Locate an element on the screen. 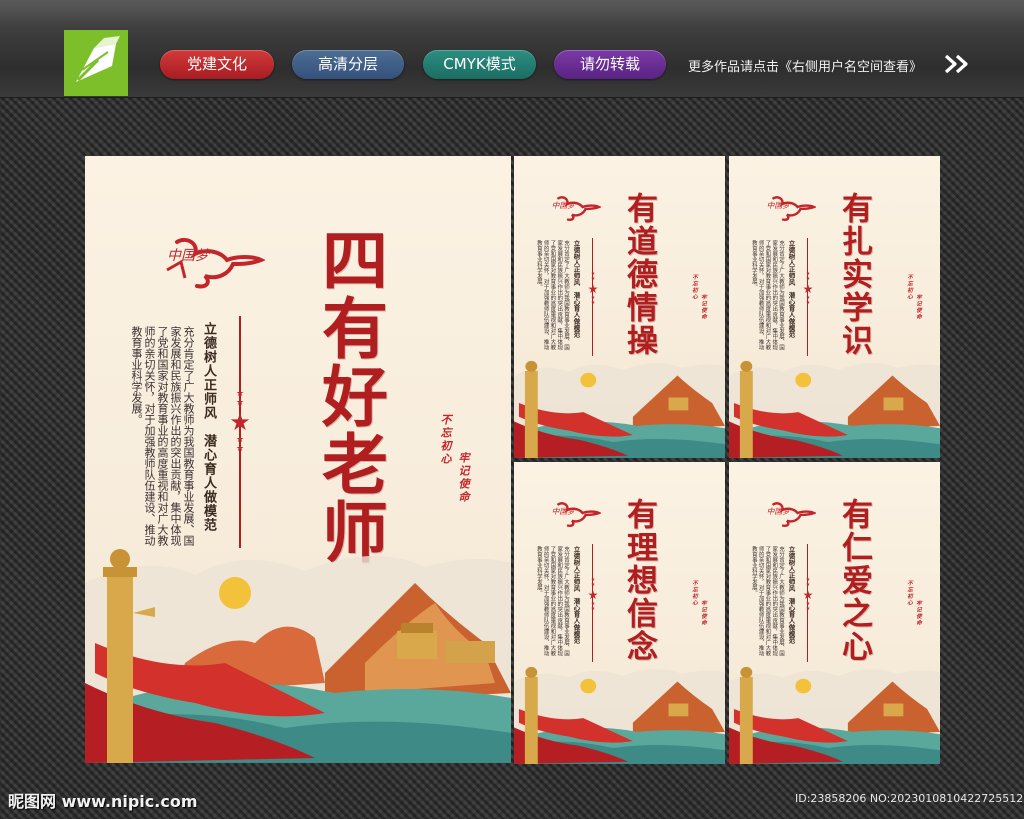 The image size is (1024, 819). tag-dangjian: 党建文化 is located at coordinates (217, 64).